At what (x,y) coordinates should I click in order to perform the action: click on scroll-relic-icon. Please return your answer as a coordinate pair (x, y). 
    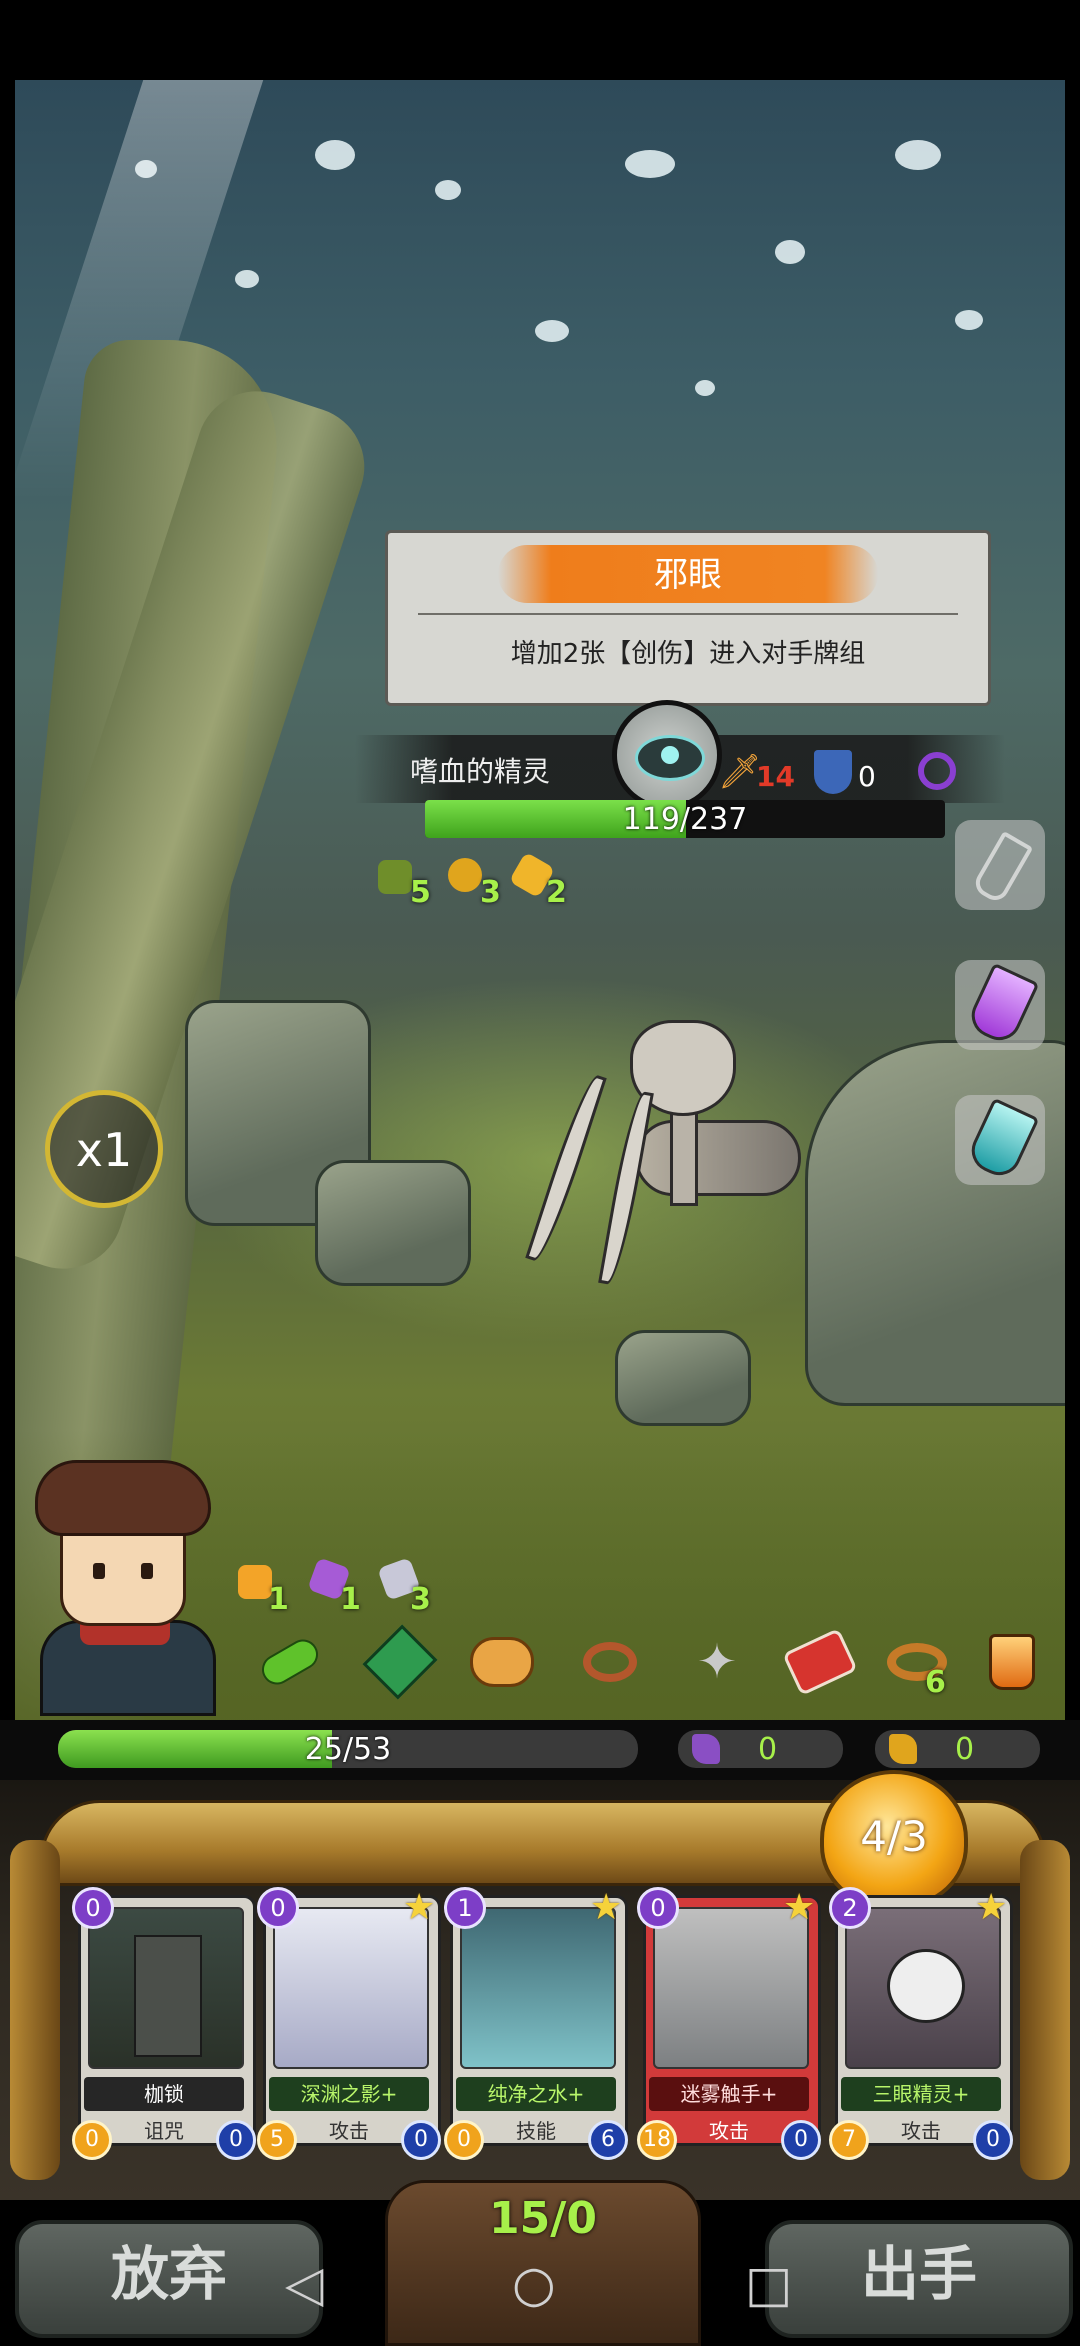
    Looking at the image, I should click on (820, 1662).